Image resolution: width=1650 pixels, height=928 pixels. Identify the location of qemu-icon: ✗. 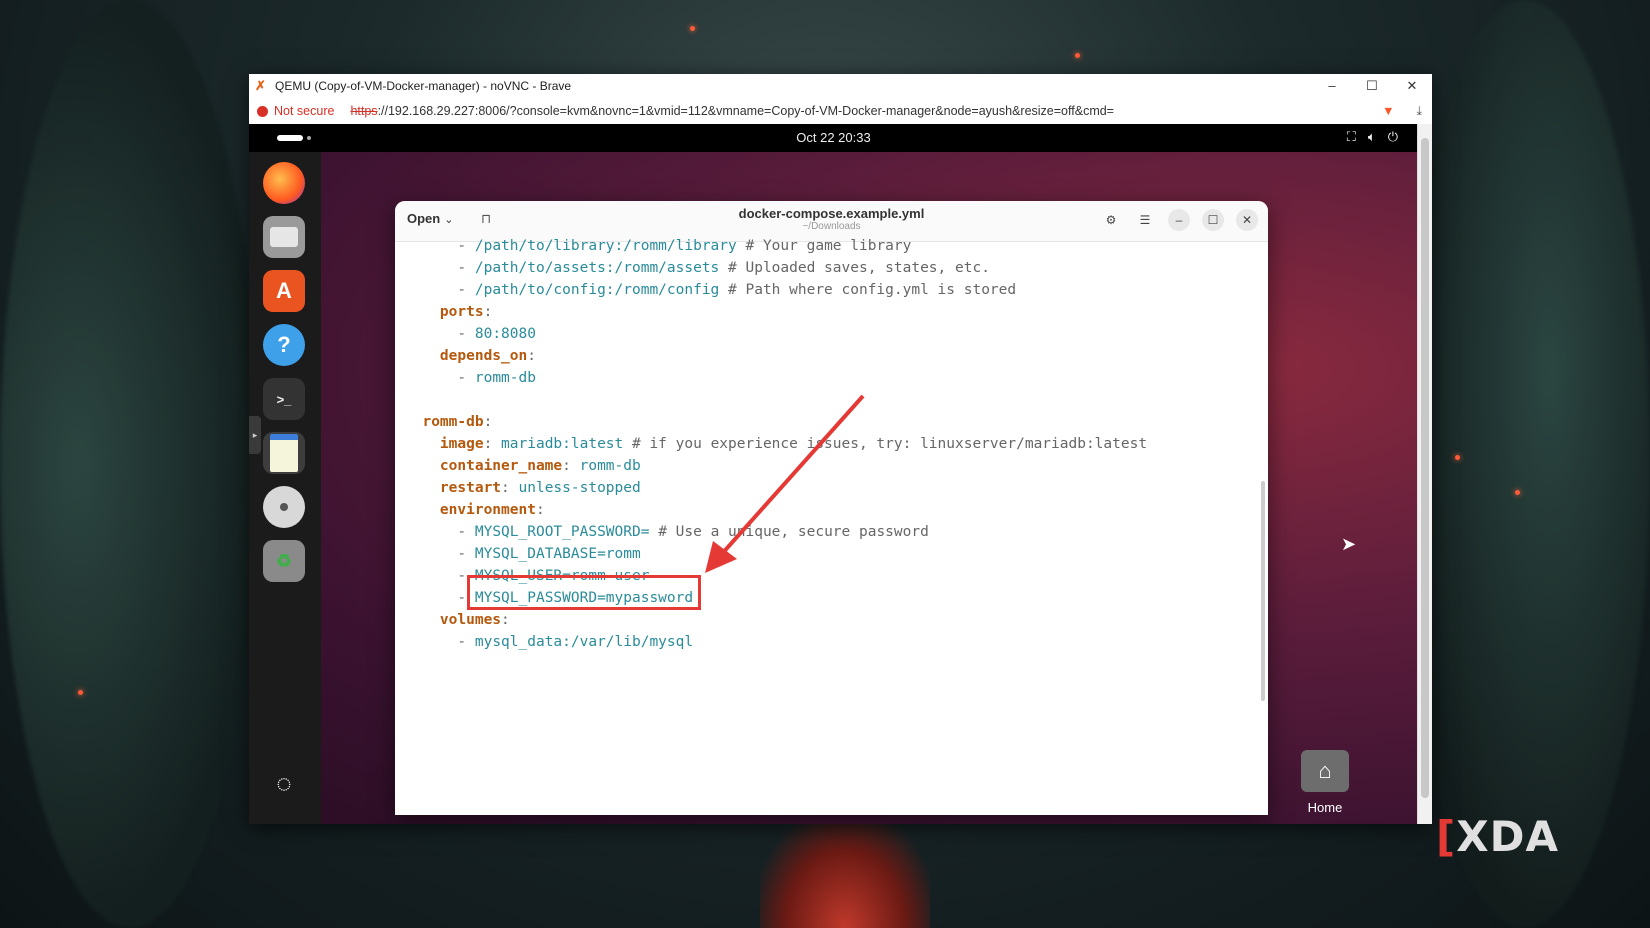
(260, 85).